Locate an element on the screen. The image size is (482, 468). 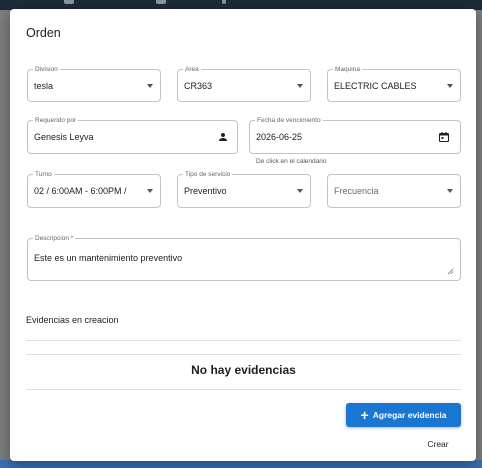
add-evidence-label: Agregar evidencia is located at coordinates (409, 415).